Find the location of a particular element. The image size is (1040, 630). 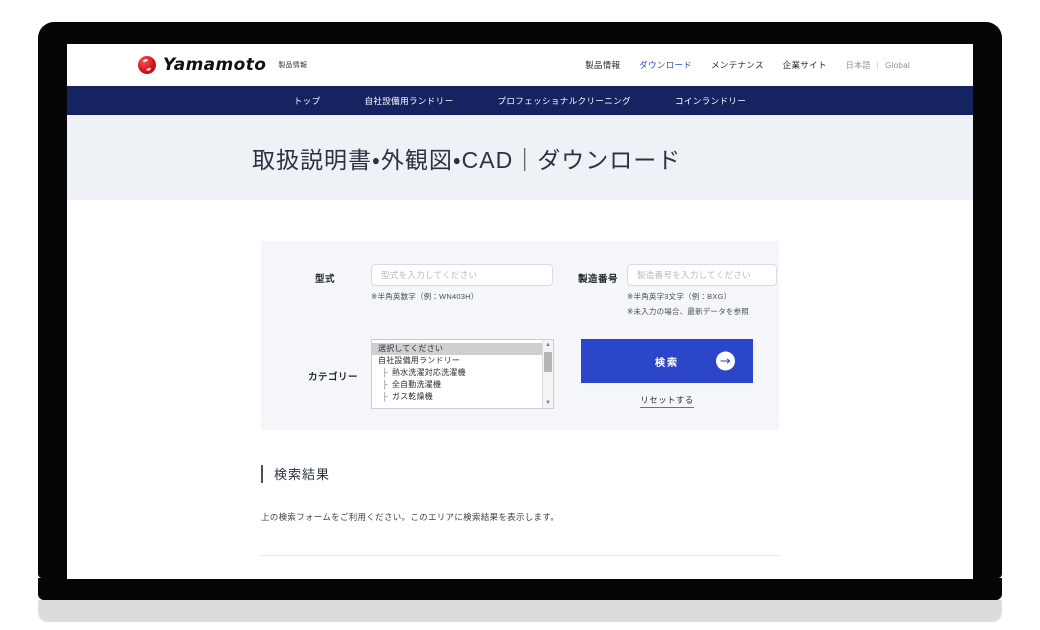

brand-subtitle: 製品情報 is located at coordinates (293, 65).